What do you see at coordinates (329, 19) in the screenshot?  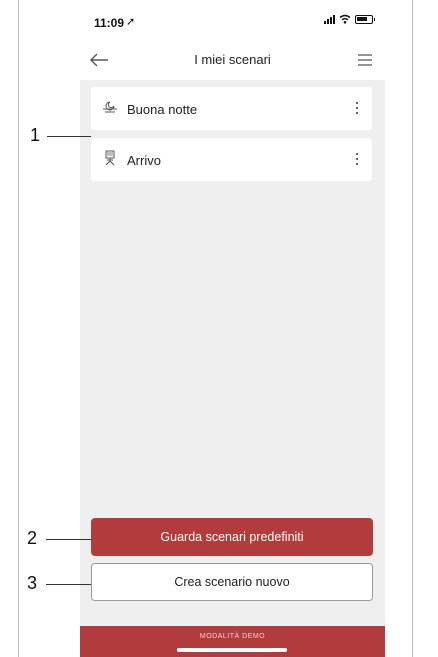 I see `signal-icon` at bounding box center [329, 19].